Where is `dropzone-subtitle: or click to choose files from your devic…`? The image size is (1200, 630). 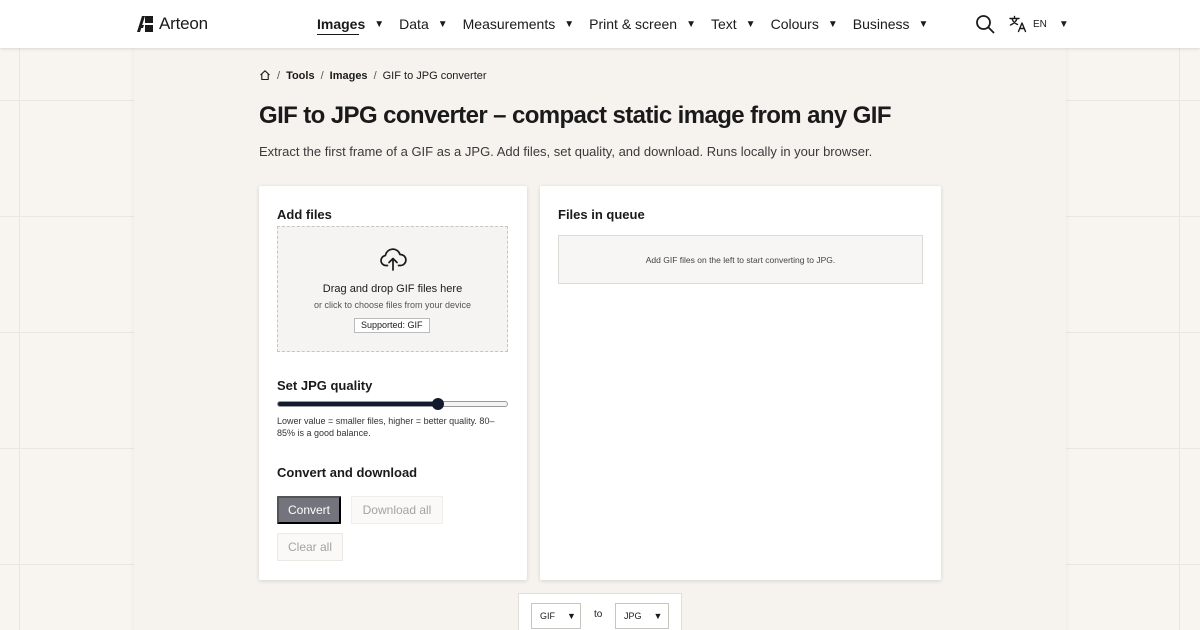 dropzone-subtitle: or click to choose files from your devic… is located at coordinates (392, 305).